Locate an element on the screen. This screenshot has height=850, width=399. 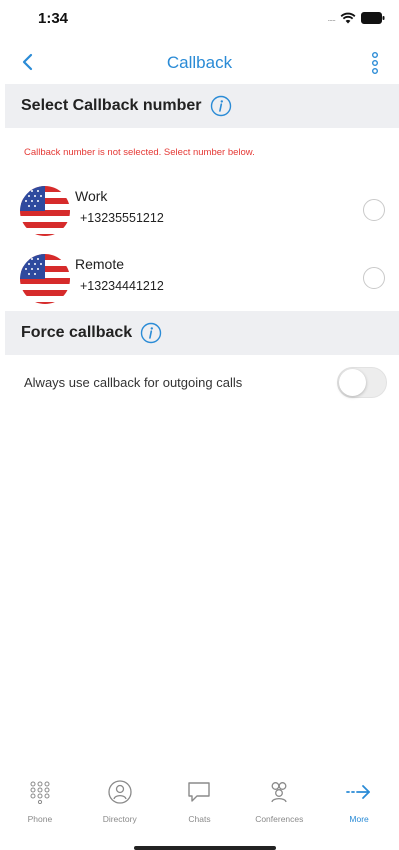
callback-row-work: Work +13235551212 is located at coordinates (199, 209).